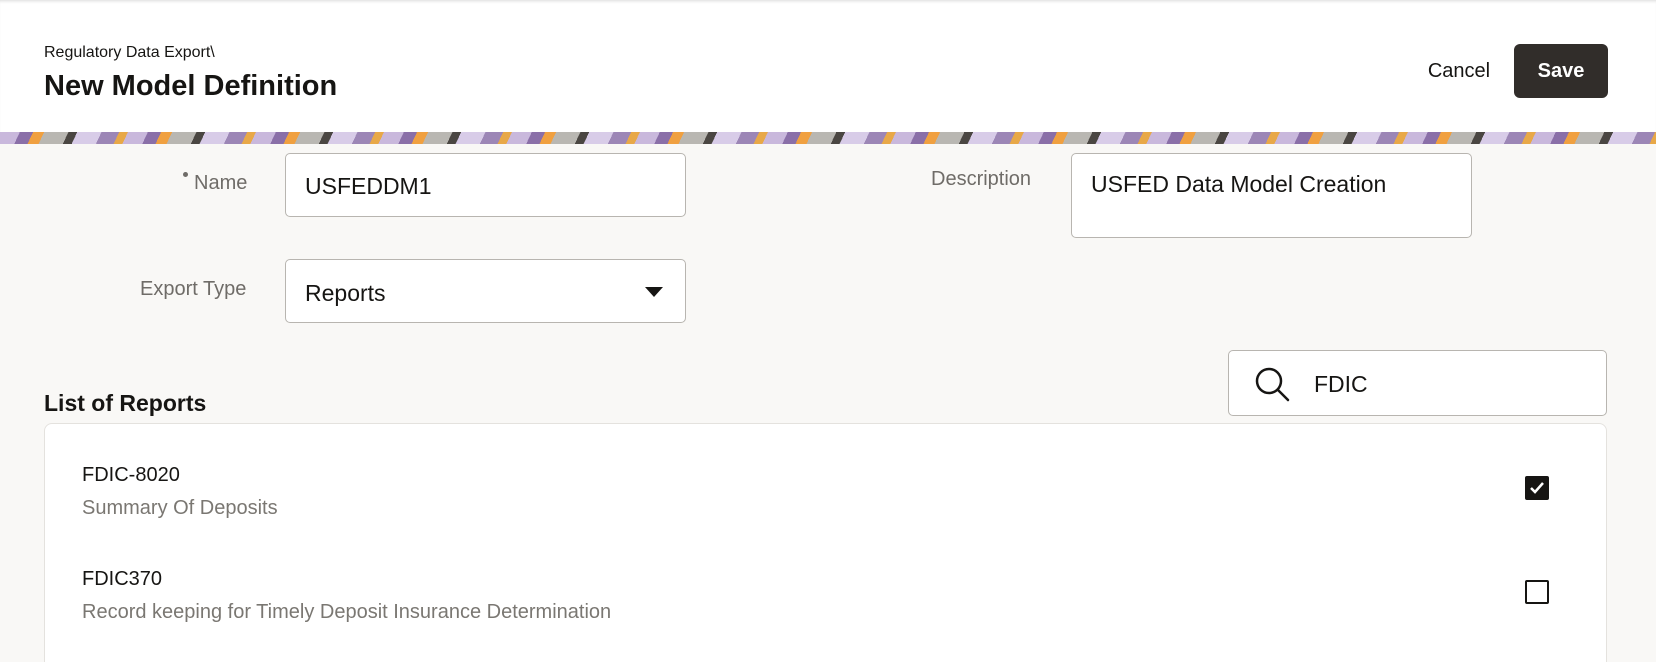 The height and width of the screenshot is (662, 1656). Describe the element at coordinates (1272, 384) in the screenshot. I see `search-icon` at that location.